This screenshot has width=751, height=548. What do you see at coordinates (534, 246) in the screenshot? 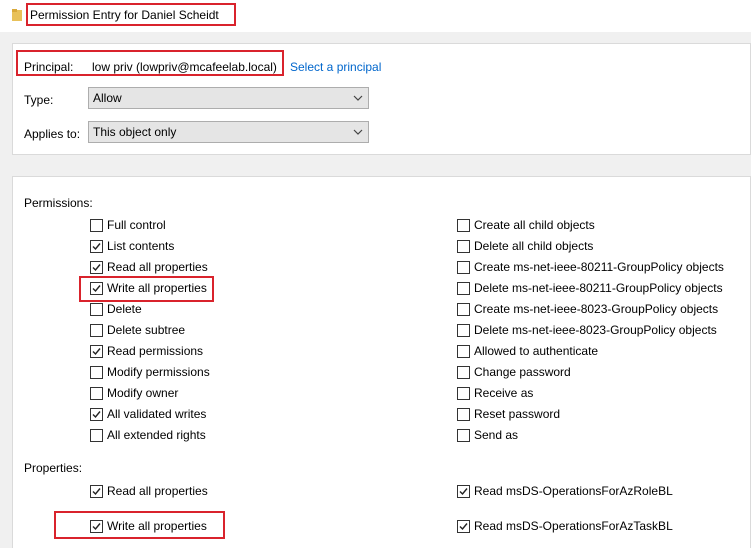
I see `checkbox-label: Delete all child objects` at bounding box center [534, 246].